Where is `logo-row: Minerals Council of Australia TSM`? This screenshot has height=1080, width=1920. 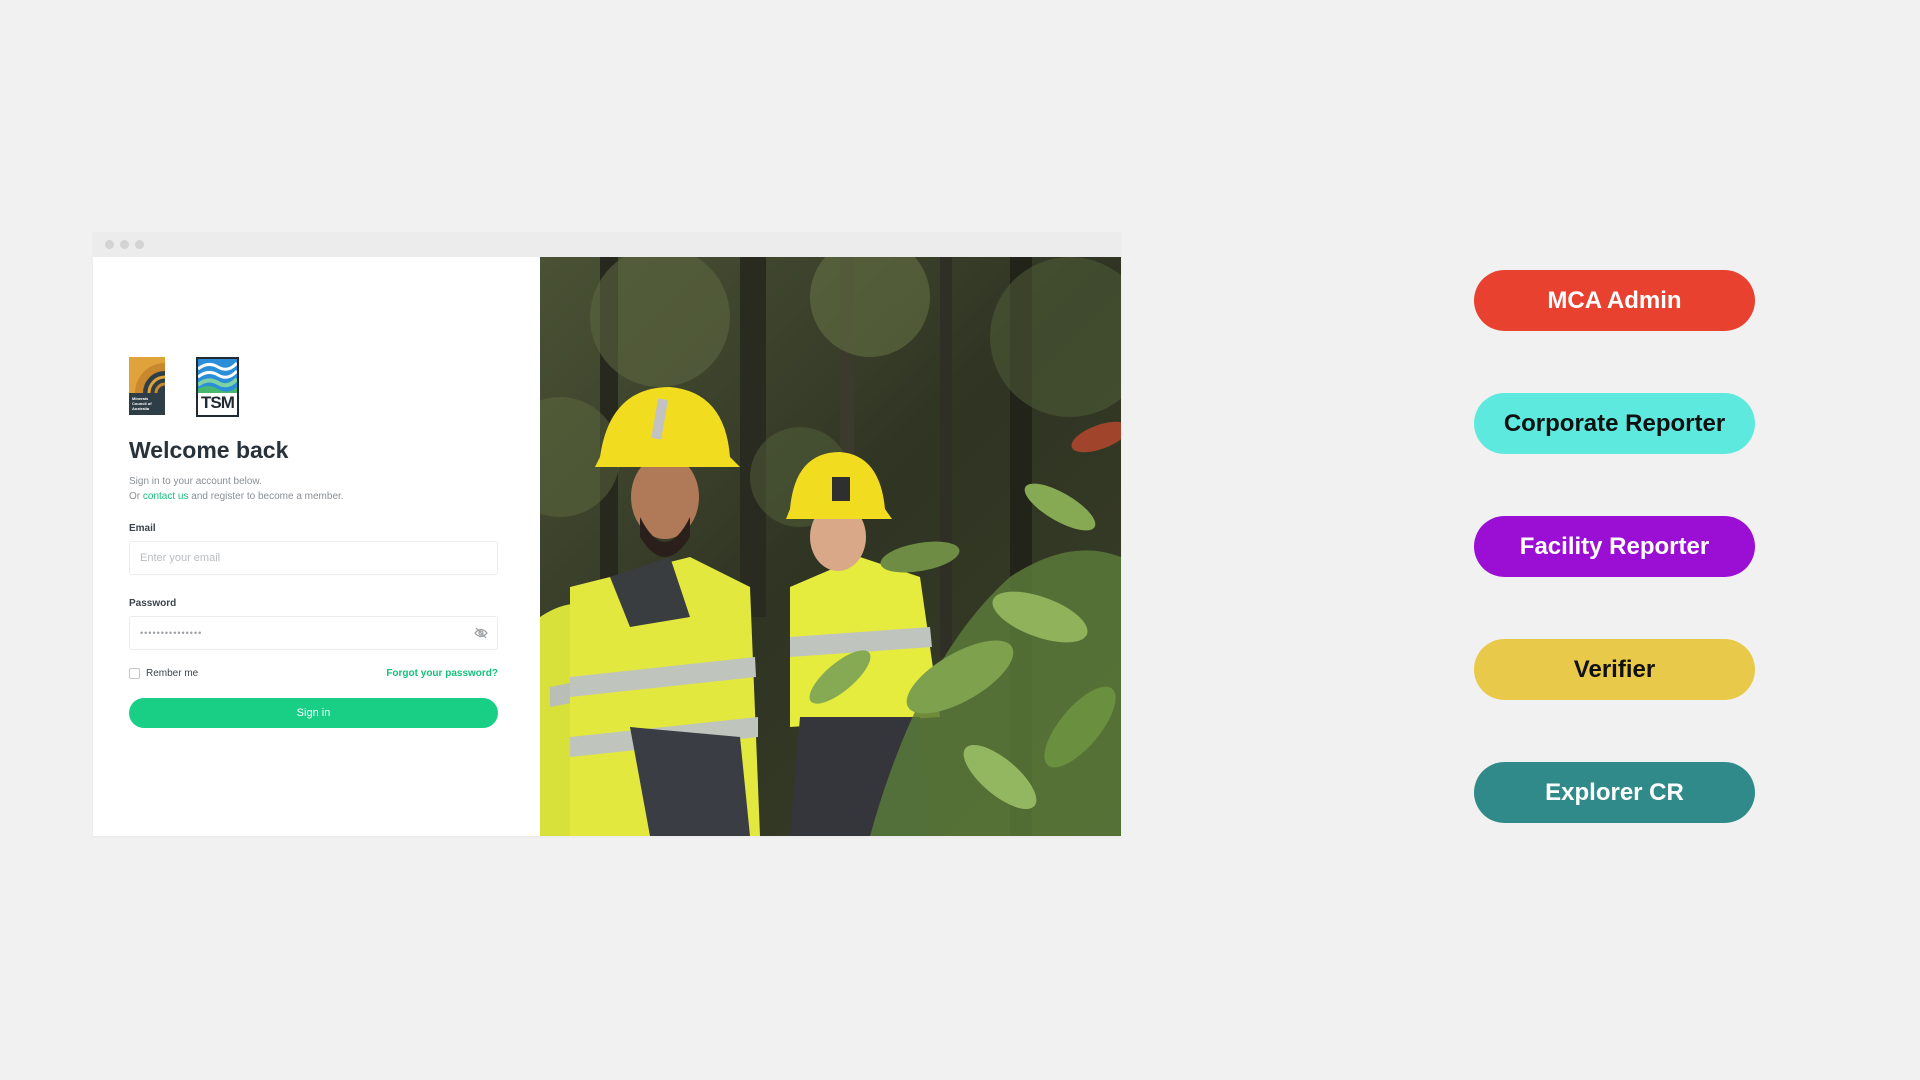
logo-row: Minerals Council of Australia TSM is located at coordinates (312, 387).